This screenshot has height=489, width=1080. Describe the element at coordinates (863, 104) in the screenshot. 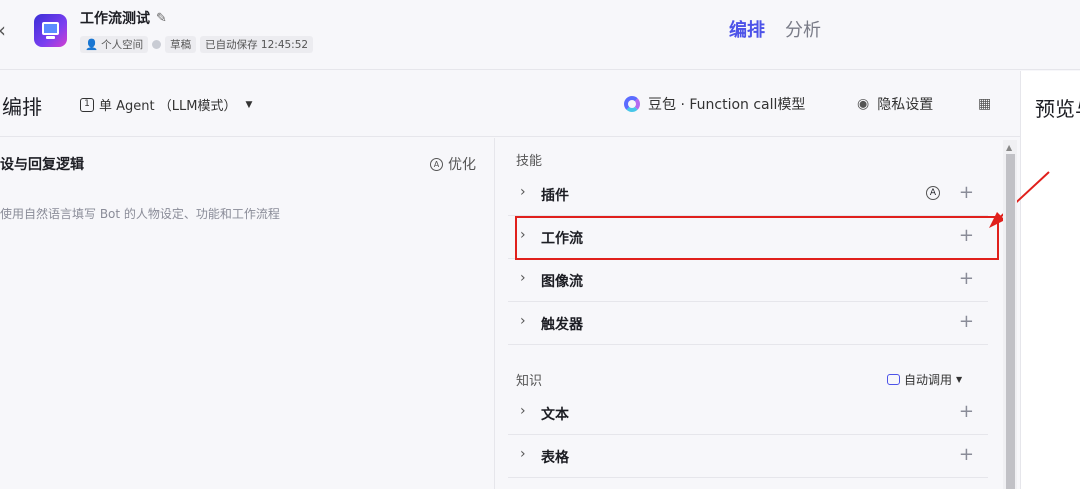

I see `eye-icon: ◉` at that location.